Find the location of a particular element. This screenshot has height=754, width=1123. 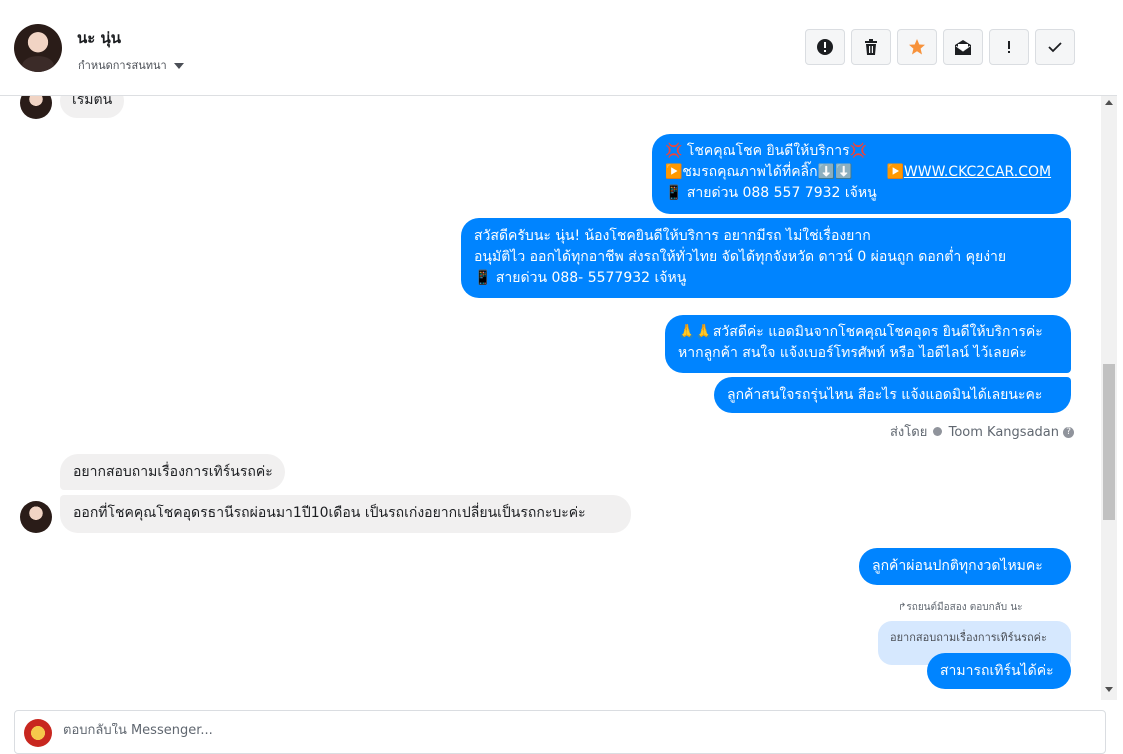

thread-scrollbar is located at coordinates (1109, 398).